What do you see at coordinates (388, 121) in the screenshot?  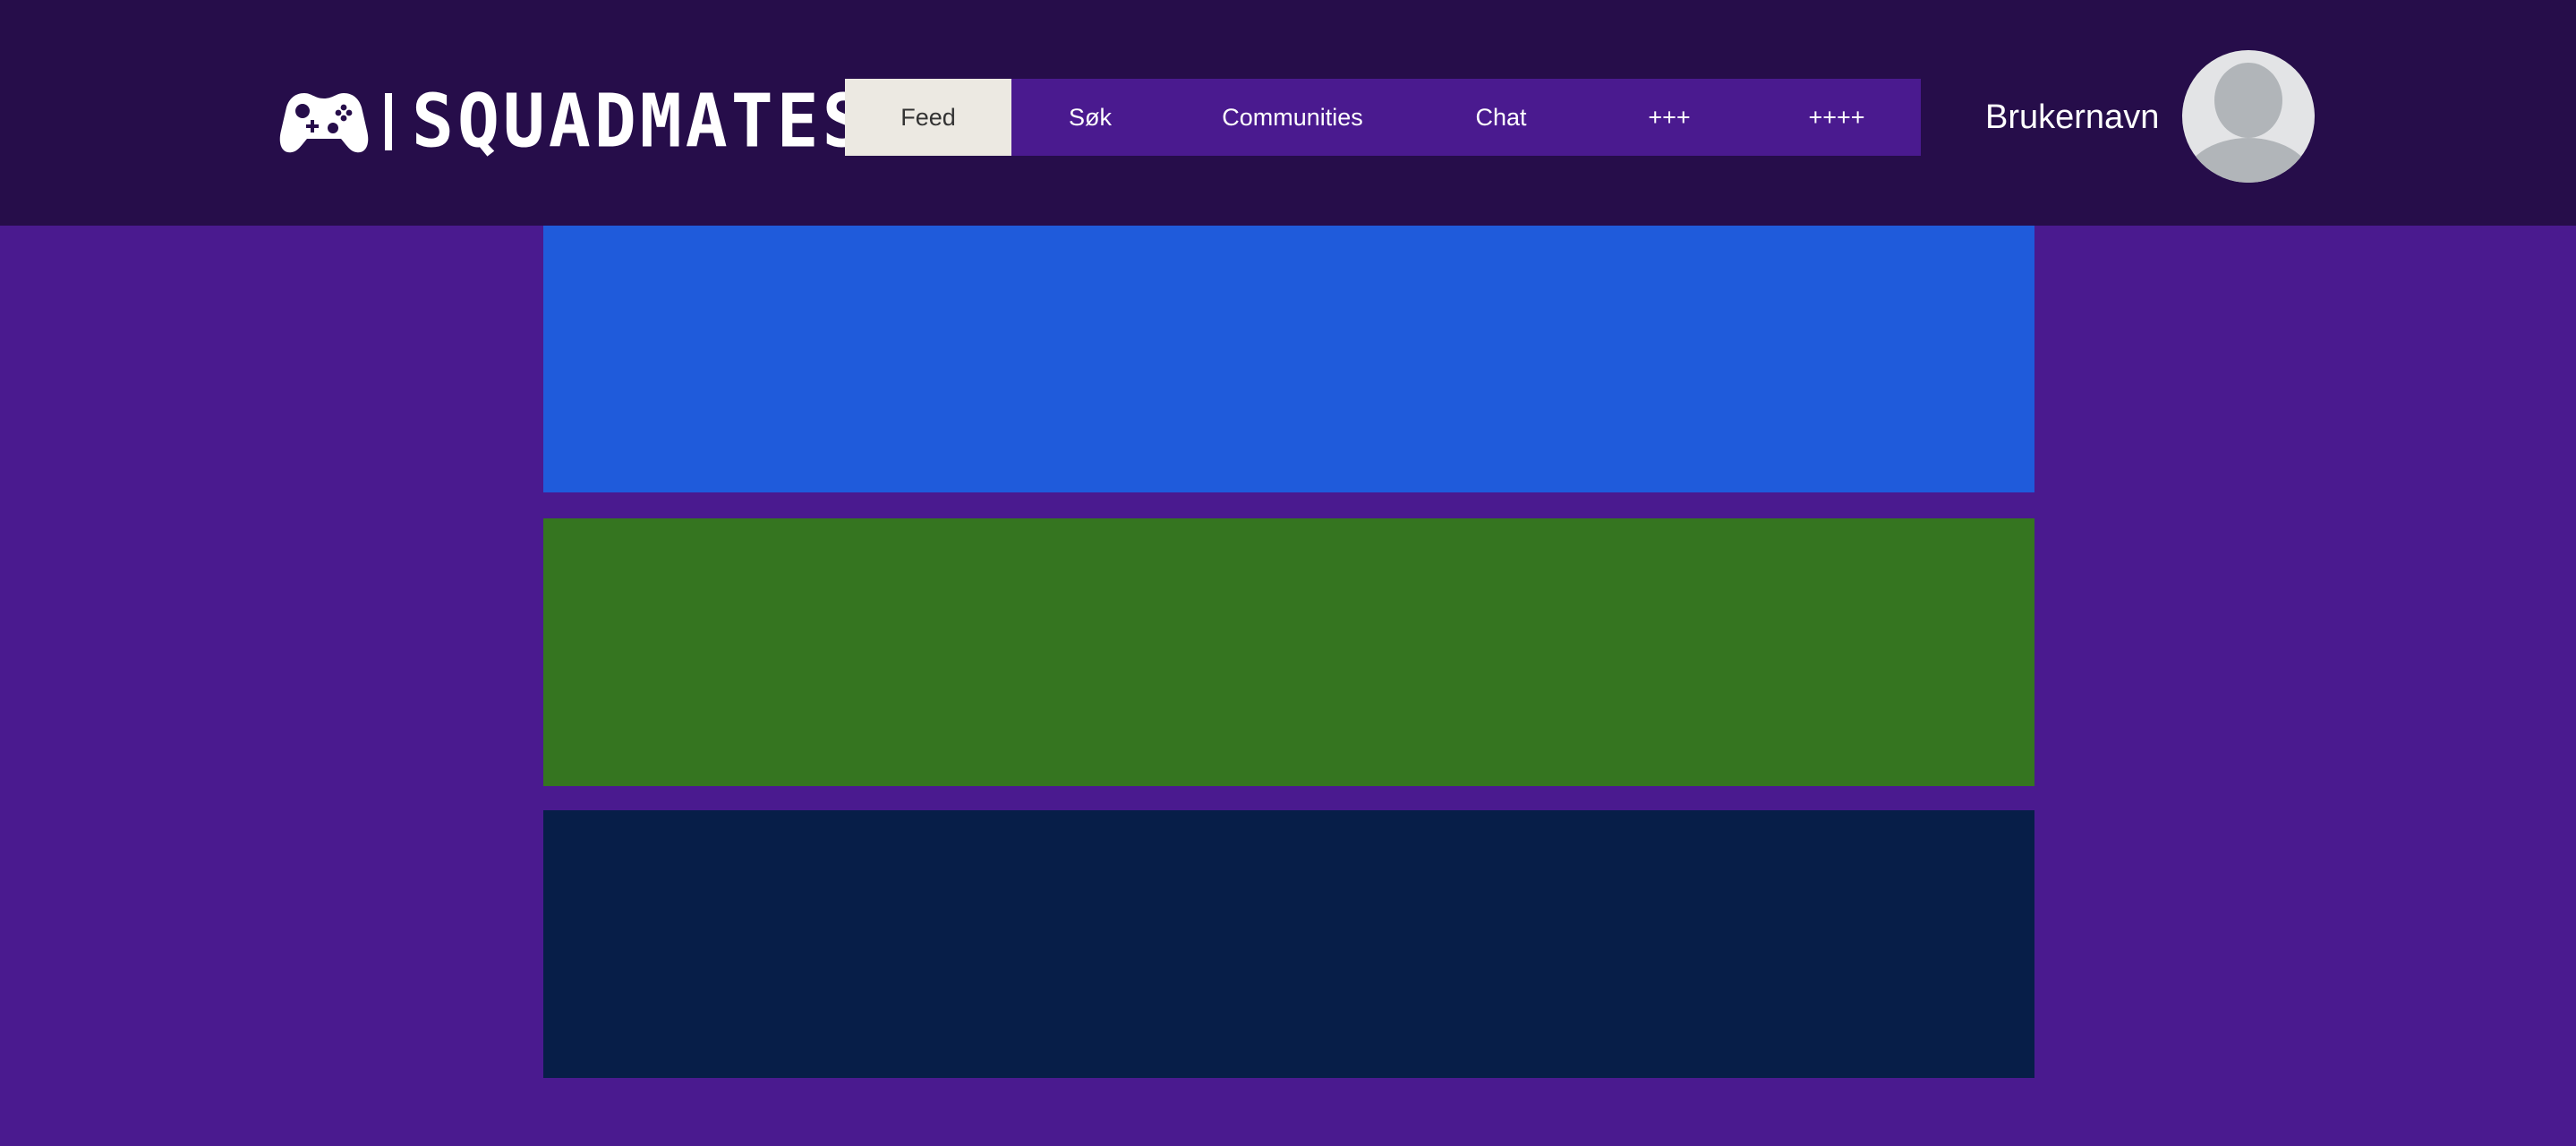 I see `logo-separator` at bounding box center [388, 121].